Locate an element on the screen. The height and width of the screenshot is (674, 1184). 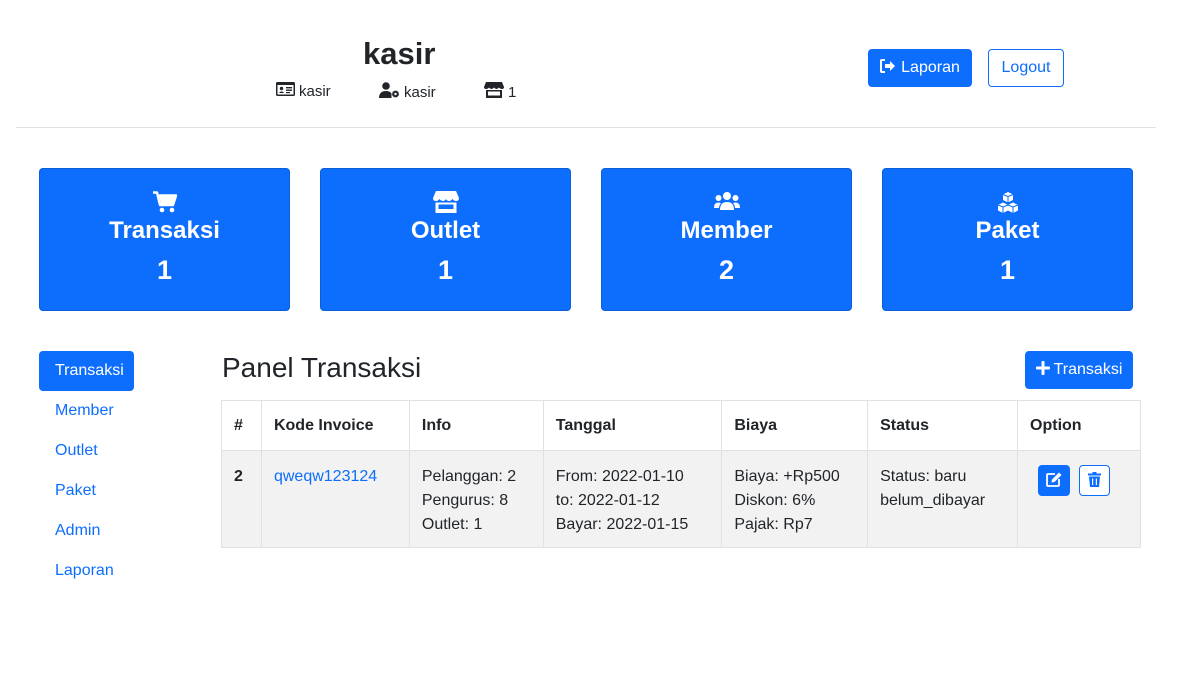
add-transaksi-button: Transaksi is located at coordinates (1079, 370).